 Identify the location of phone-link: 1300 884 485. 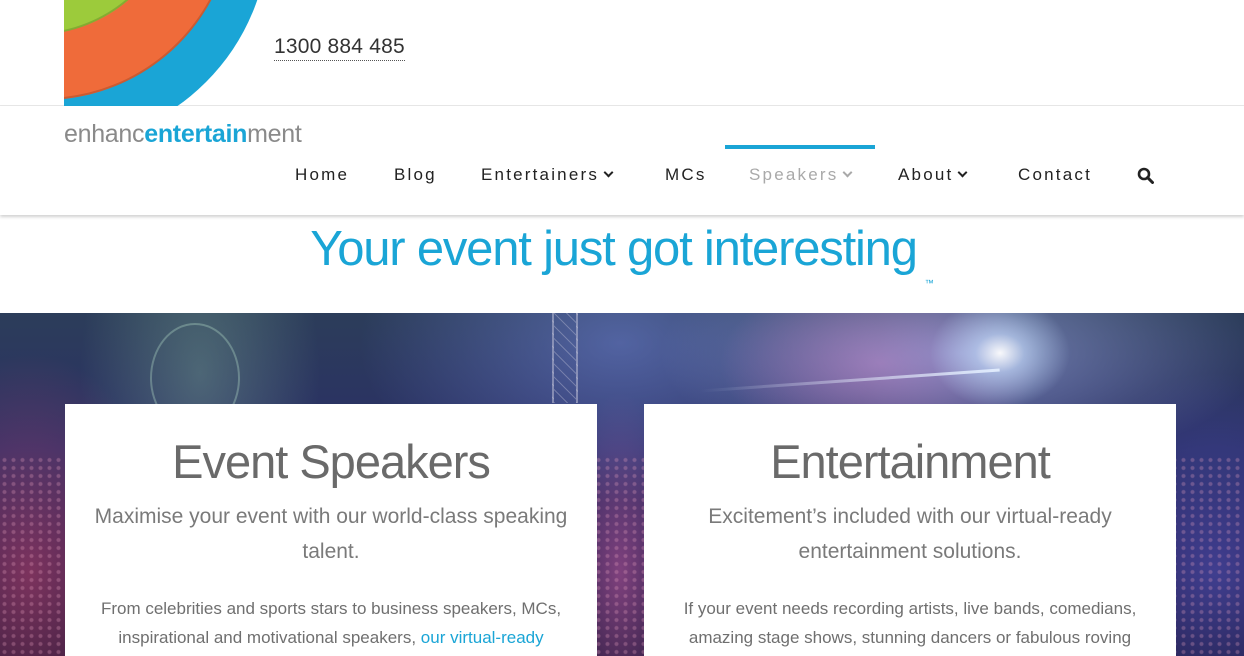
(339, 47).